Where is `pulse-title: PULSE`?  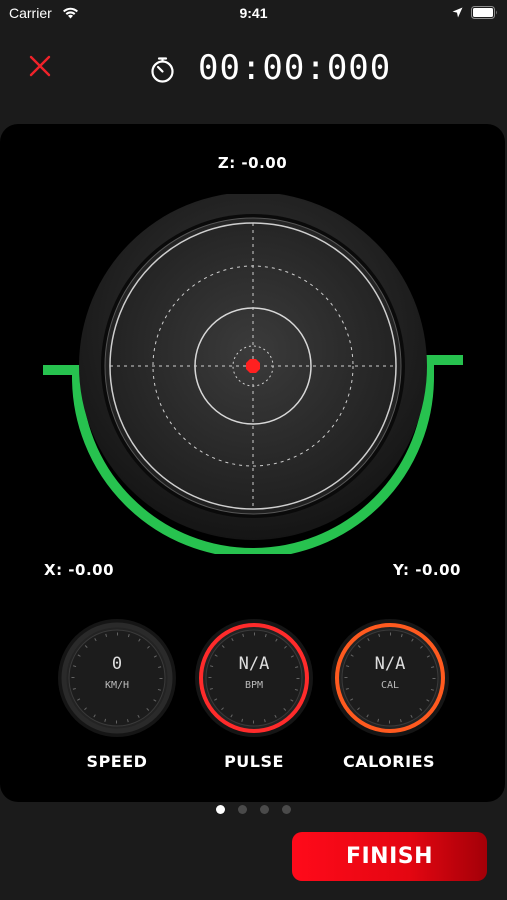 pulse-title: PULSE is located at coordinates (254, 761).